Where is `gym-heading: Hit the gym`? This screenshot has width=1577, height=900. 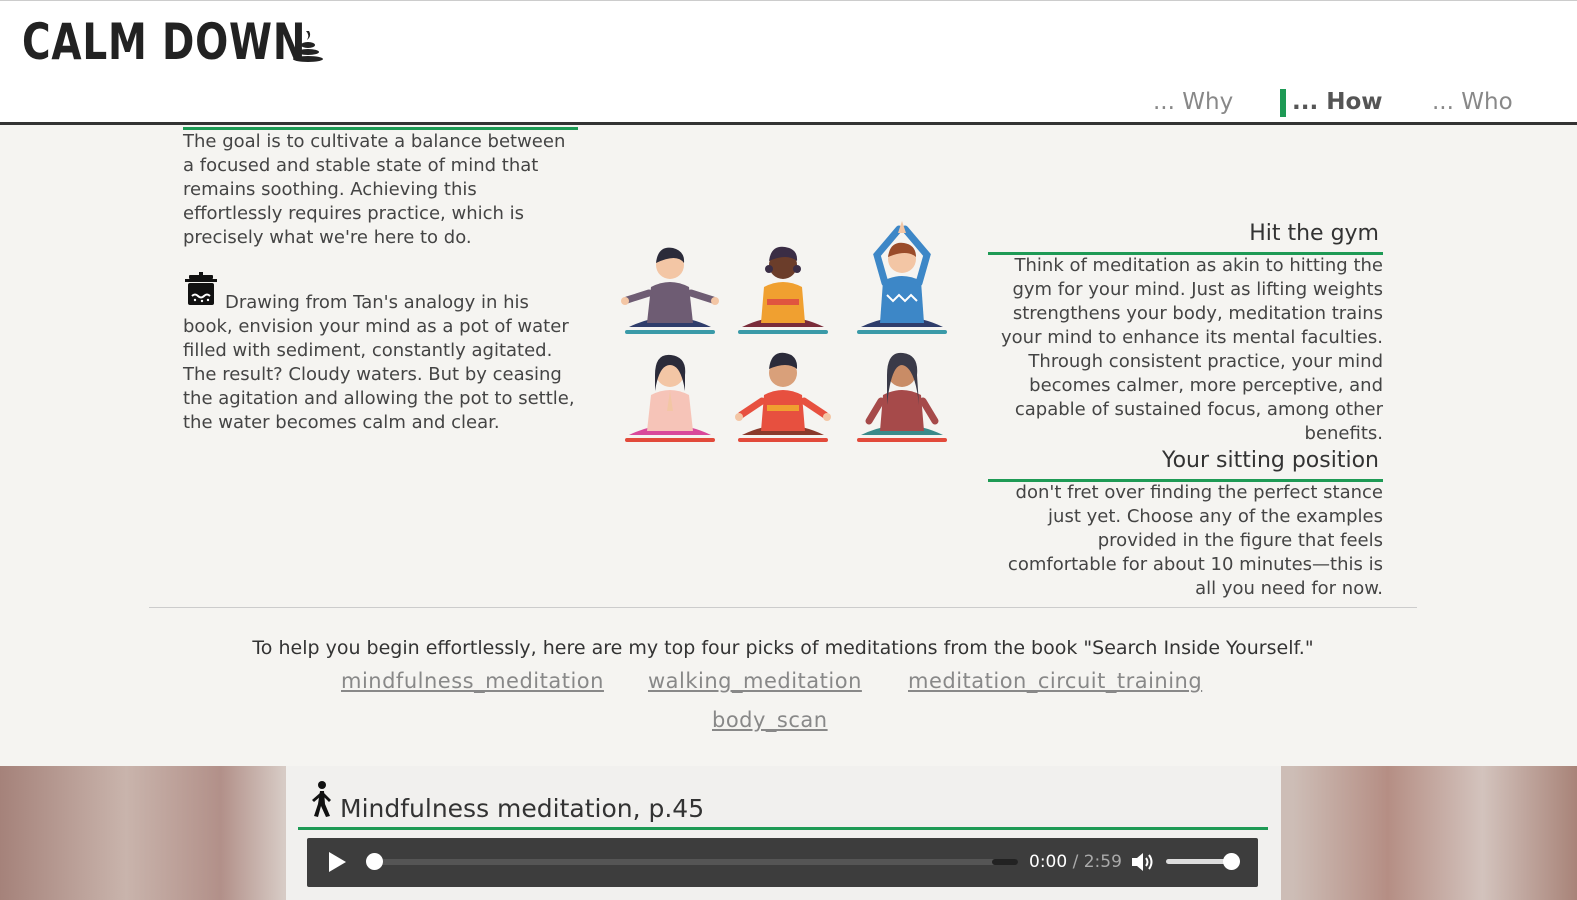
gym-heading: Hit the gym is located at coordinates (1314, 233).